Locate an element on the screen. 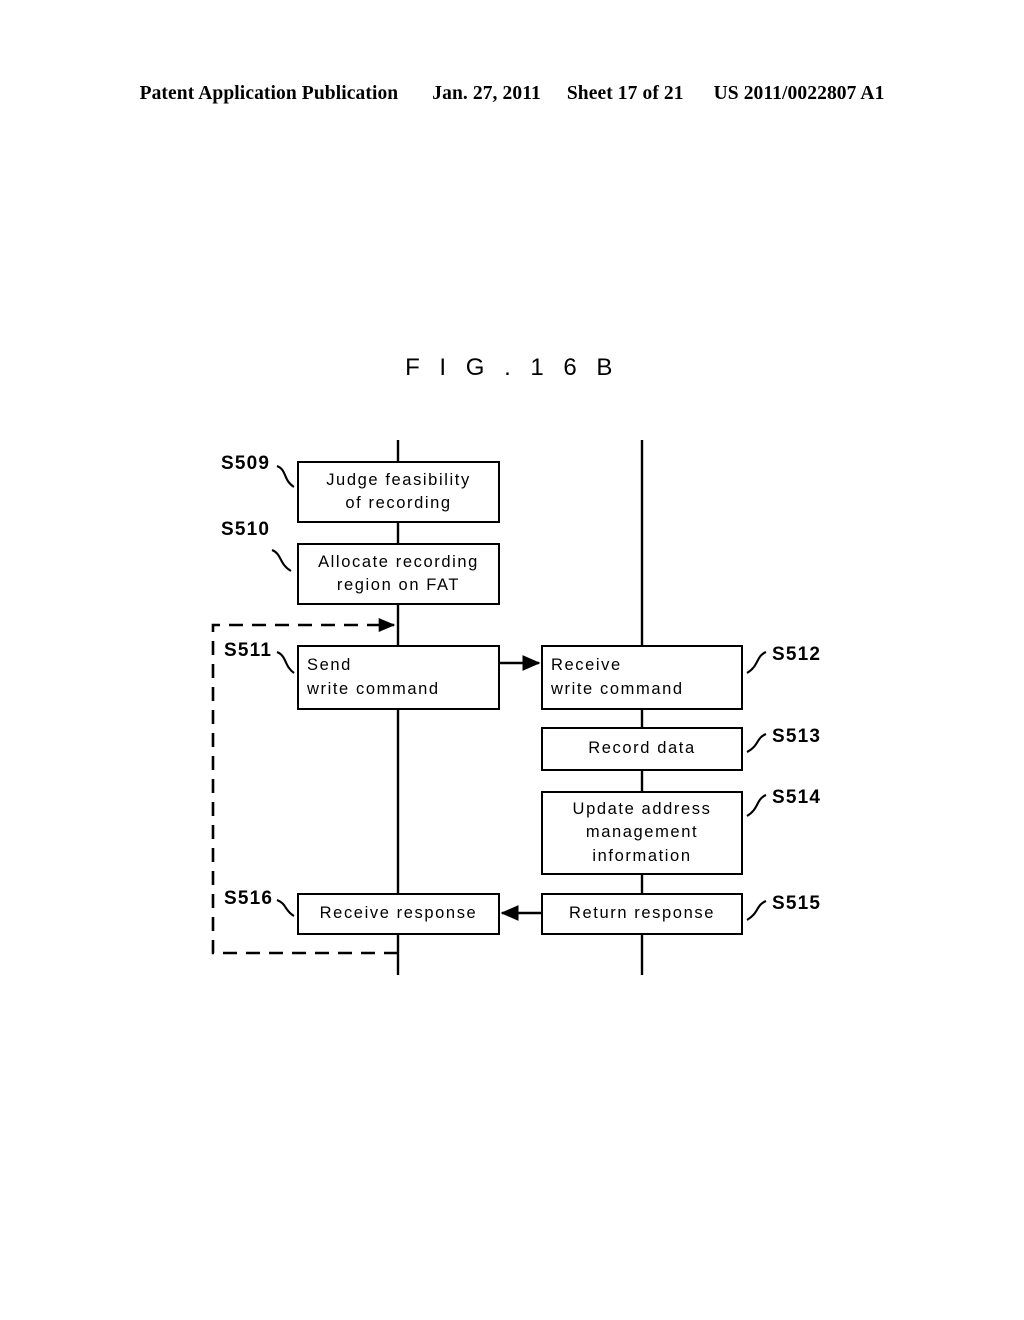 The width and height of the screenshot is (1024, 1320). process-box-s513: Record data is located at coordinates (642, 749).